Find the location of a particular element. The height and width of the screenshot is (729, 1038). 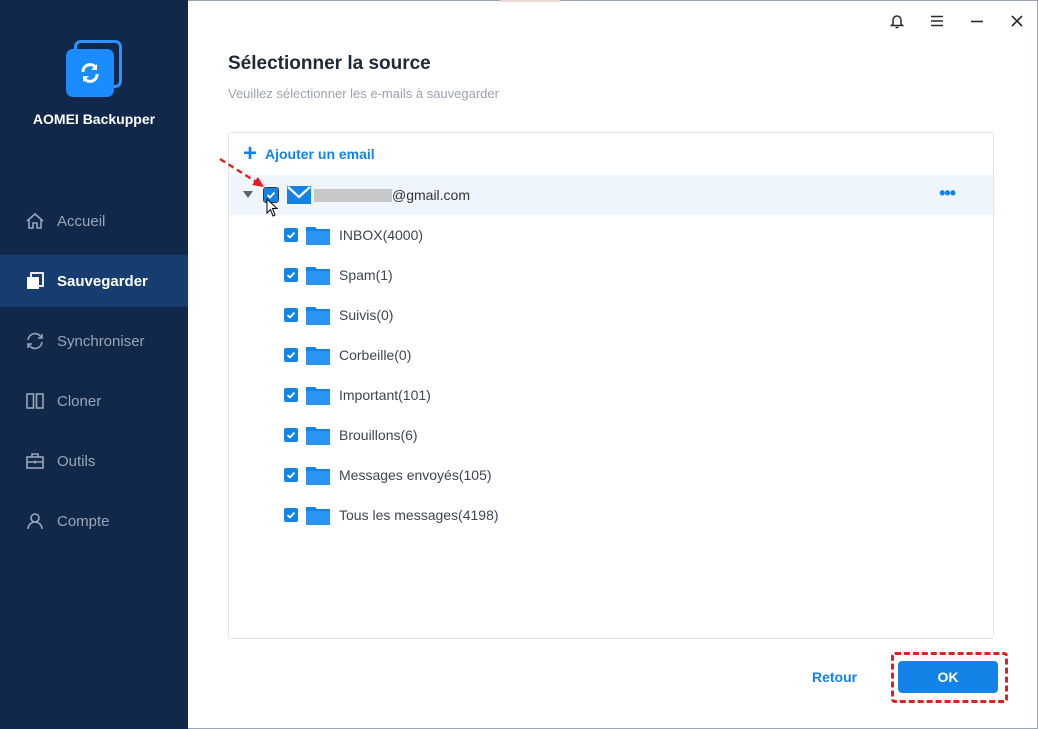

folder-label: Brouillons(6) is located at coordinates (378, 435).